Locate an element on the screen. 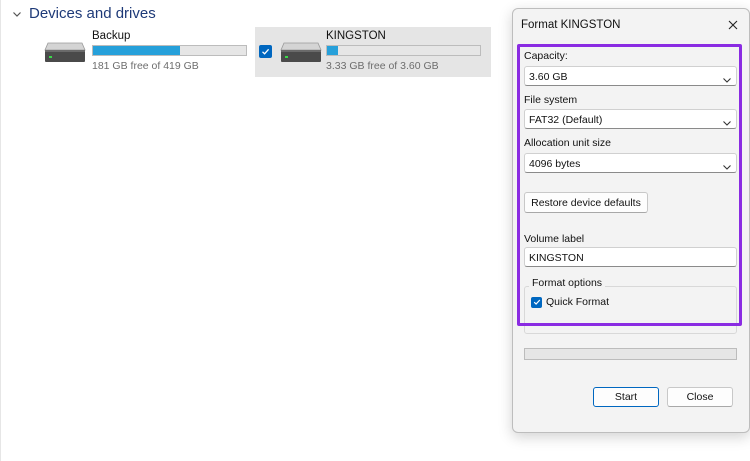 Image resolution: width=750 pixels, height=461 pixels. drive-name: Backup is located at coordinates (111, 36).